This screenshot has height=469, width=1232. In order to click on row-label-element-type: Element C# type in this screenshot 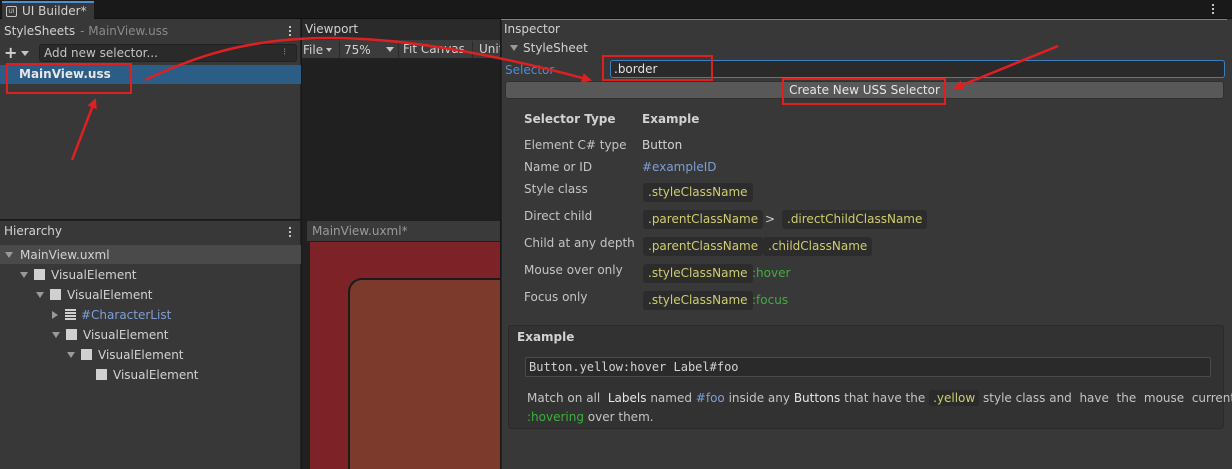, I will do `click(575, 145)`.